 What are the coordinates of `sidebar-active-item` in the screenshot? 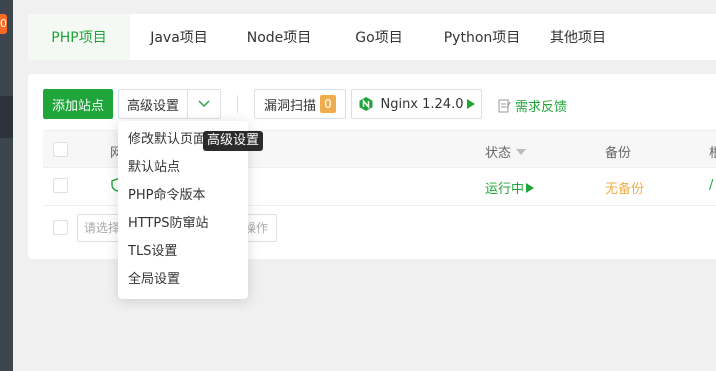 It's located at (6, 117).